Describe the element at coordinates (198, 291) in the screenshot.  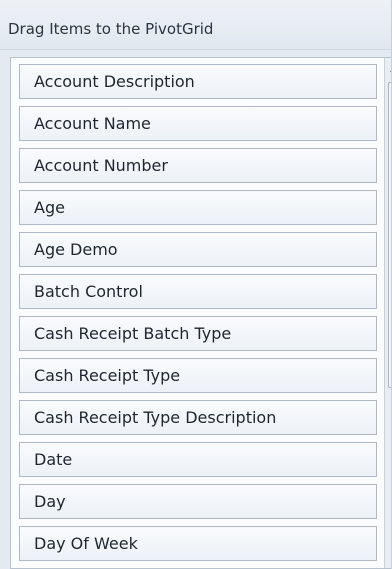
I see `field-item-batch-control: Batch Control` at that location.